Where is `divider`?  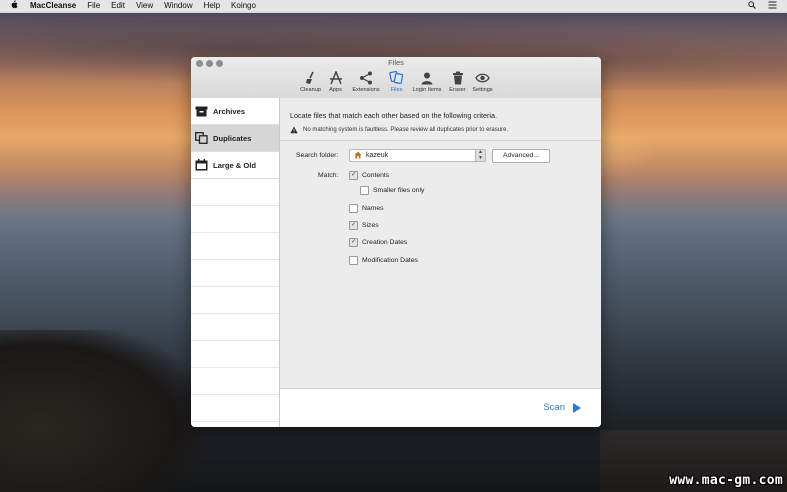 divider is located at coordinates (440, 140).